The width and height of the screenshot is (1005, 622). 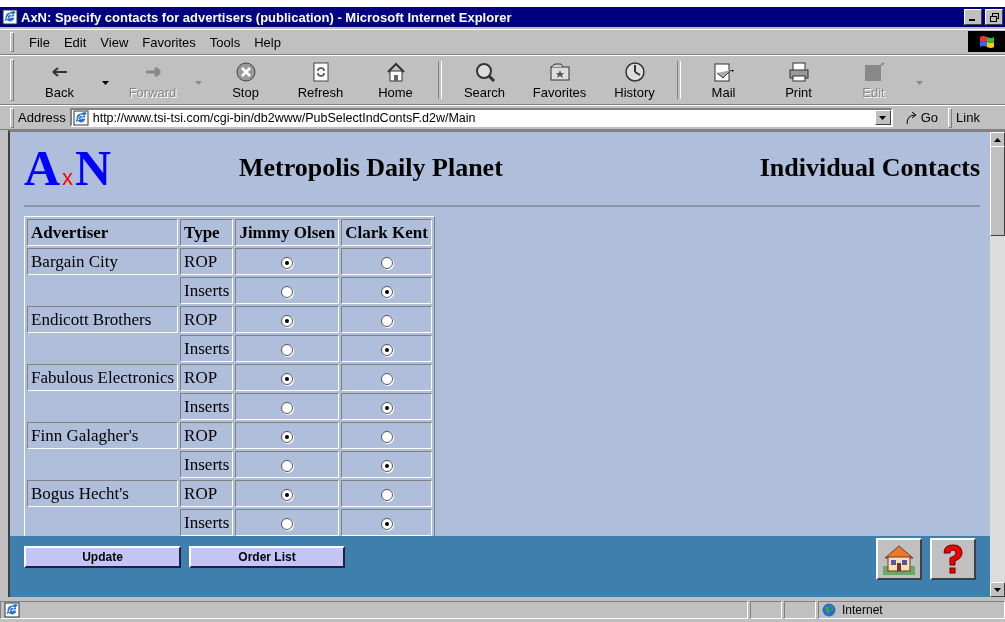 I want to click on publication-title: Metropolis Daily Planet, so click(x=371, y=168).